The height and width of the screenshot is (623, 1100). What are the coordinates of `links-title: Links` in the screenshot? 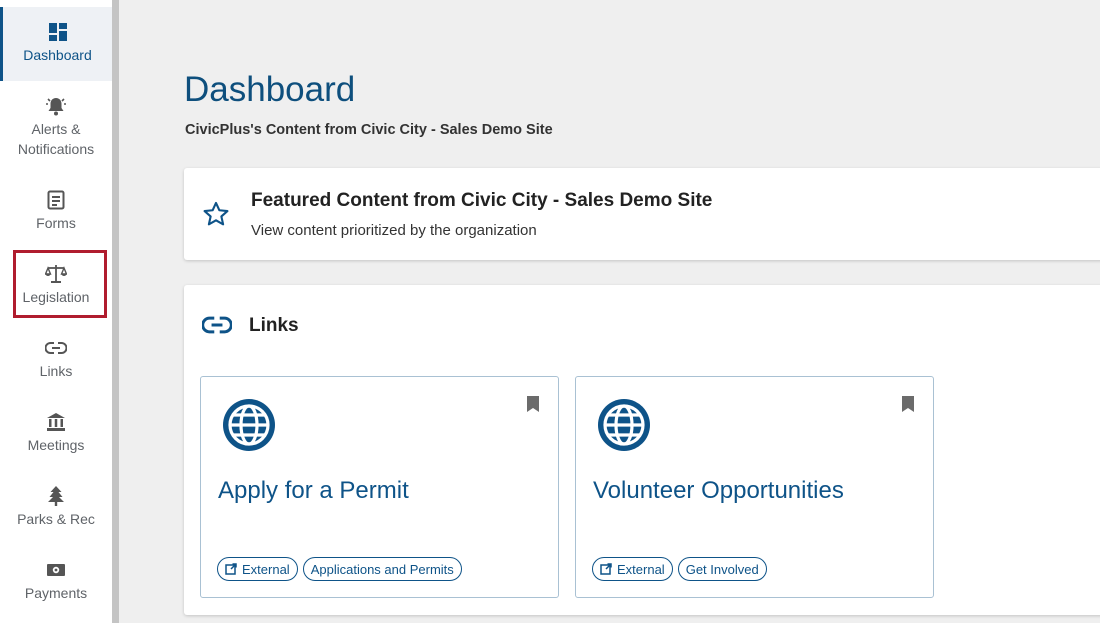 It's located at (274, 325).